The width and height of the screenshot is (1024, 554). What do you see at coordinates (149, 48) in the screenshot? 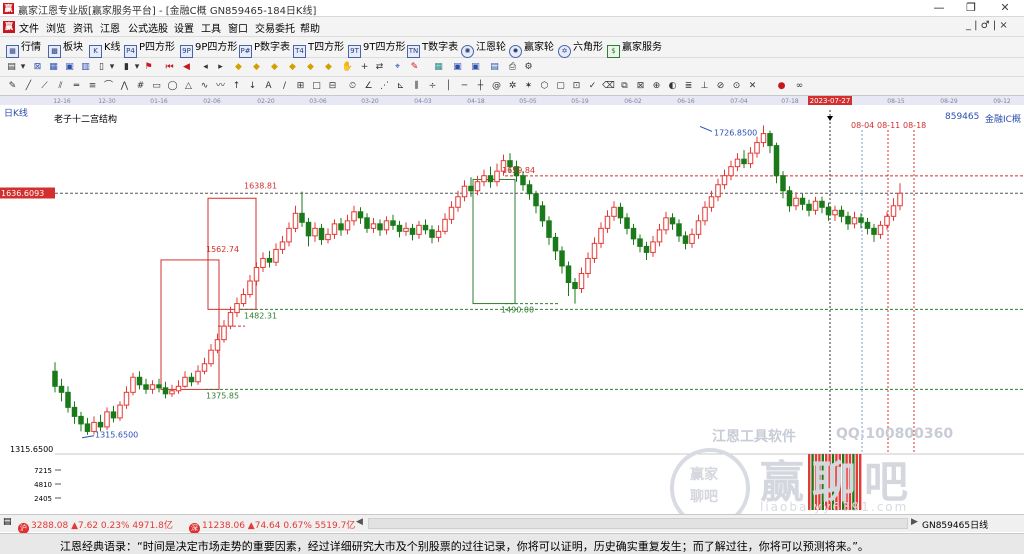
I see `toolbar-p-square-button: P4 P四方形` at bounding box center [149, 48].